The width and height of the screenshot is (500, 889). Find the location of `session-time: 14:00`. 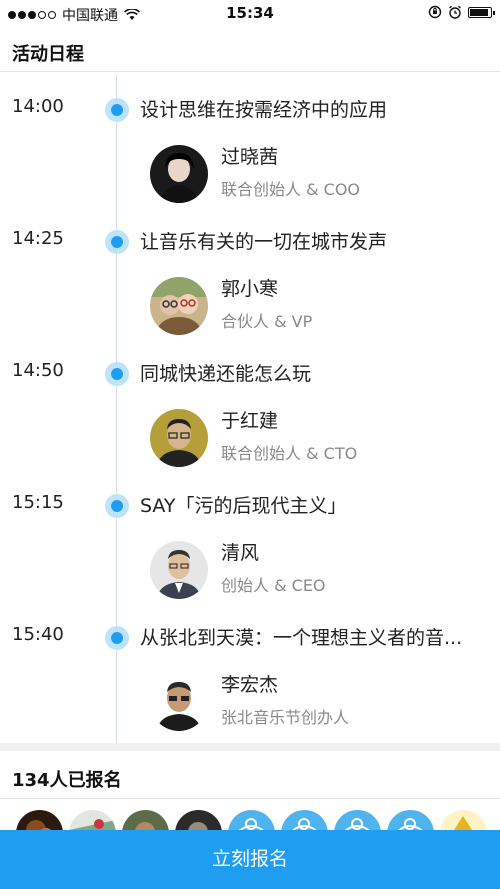

session-time: 14:00 is located at coordinates (38, 106).